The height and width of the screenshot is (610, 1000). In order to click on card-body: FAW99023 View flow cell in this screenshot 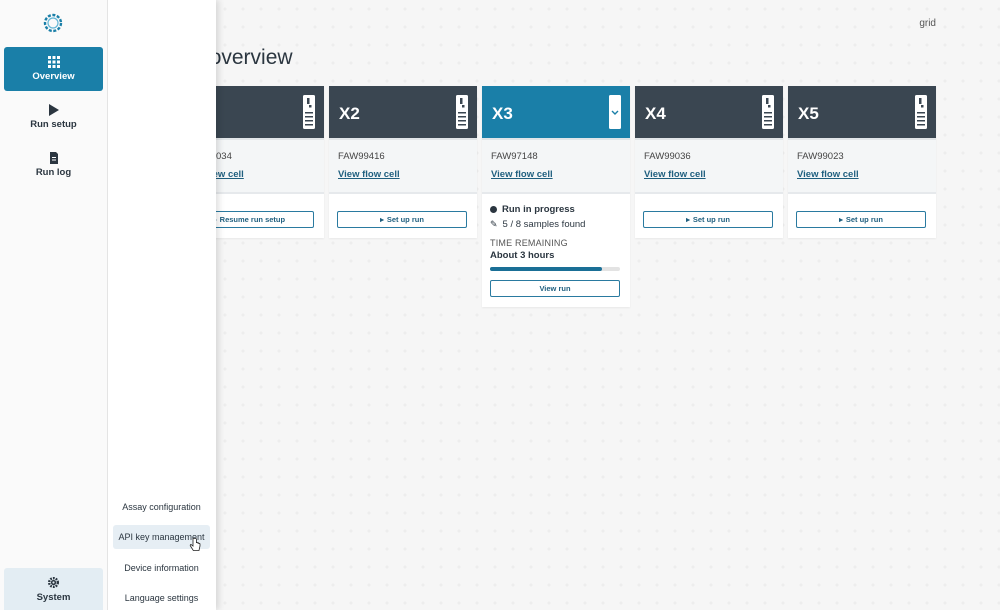, I will do `click(862, 166)`.